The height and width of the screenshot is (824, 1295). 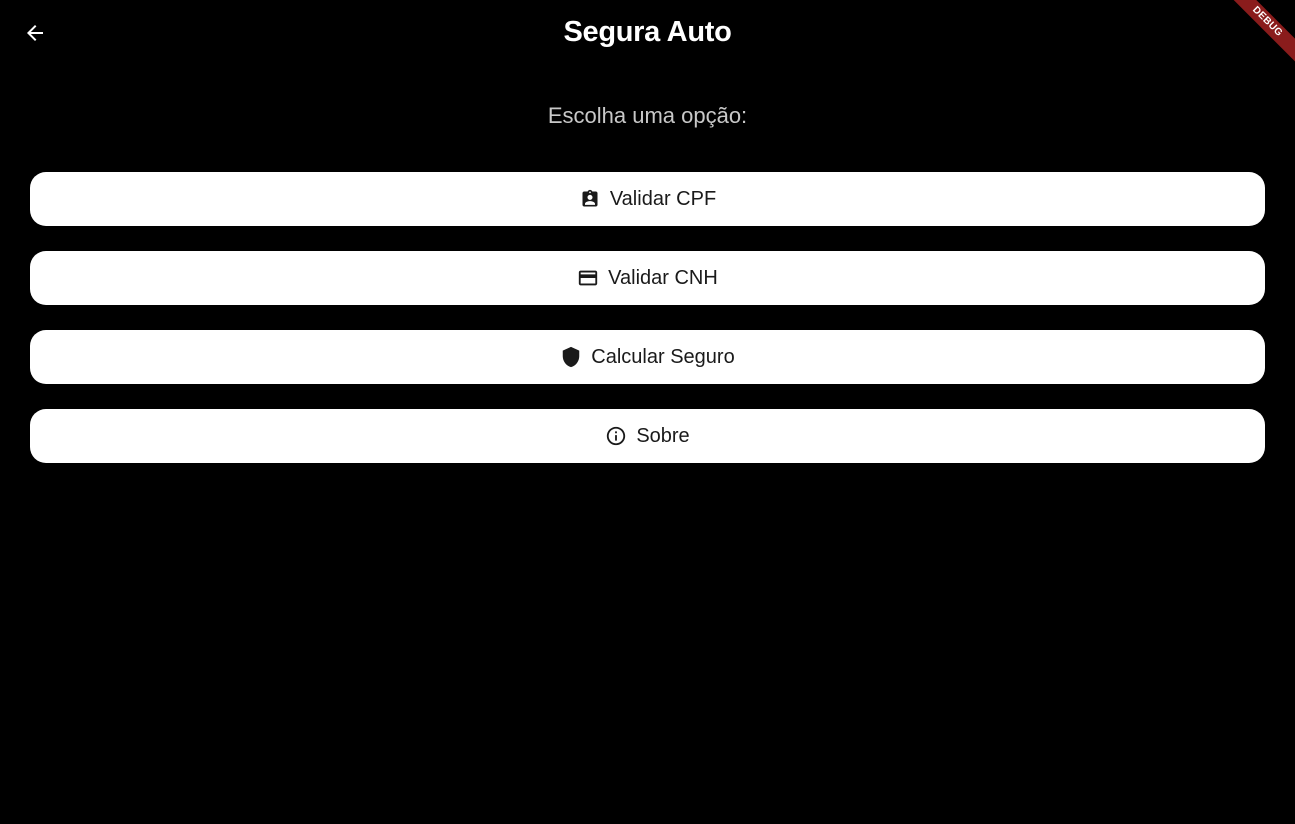 What do you see at coordinates (590, 199) in the screenshot?
I see `assignment-ind-icon` at bounding box center [590, 199].